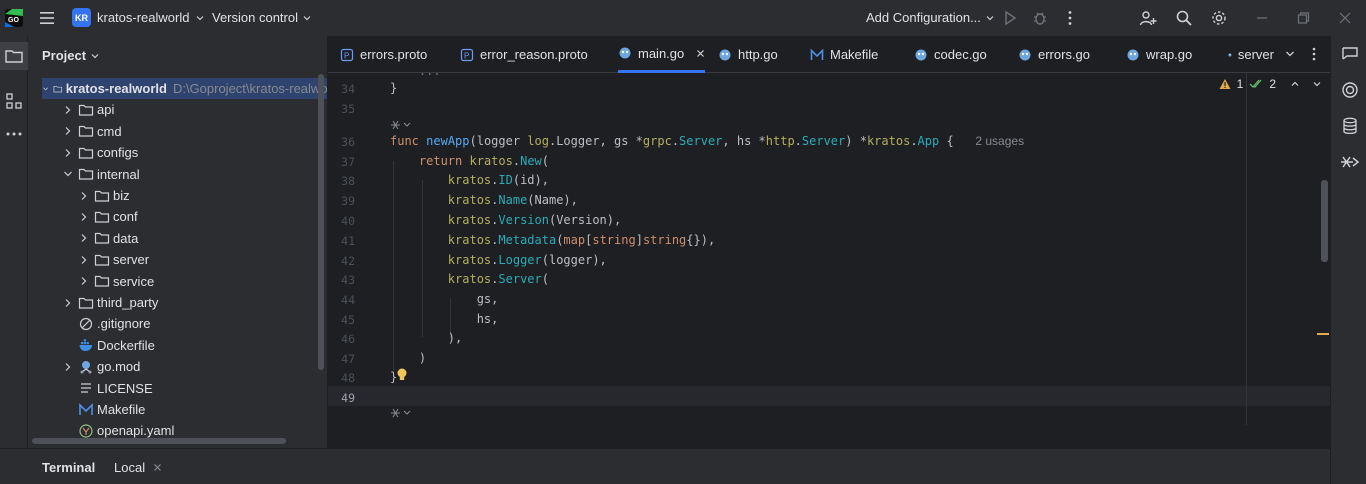 Image resolution: width=1366 pixels, height=484 pixels. Describe the element at coordinates (1303, 18) in the screenshot. I see `restore-icon` at that location.